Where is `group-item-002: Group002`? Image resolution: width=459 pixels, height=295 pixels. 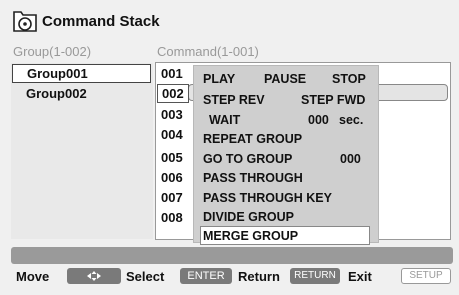 group-item-002: Group002 is located at coordinates (81, 93).